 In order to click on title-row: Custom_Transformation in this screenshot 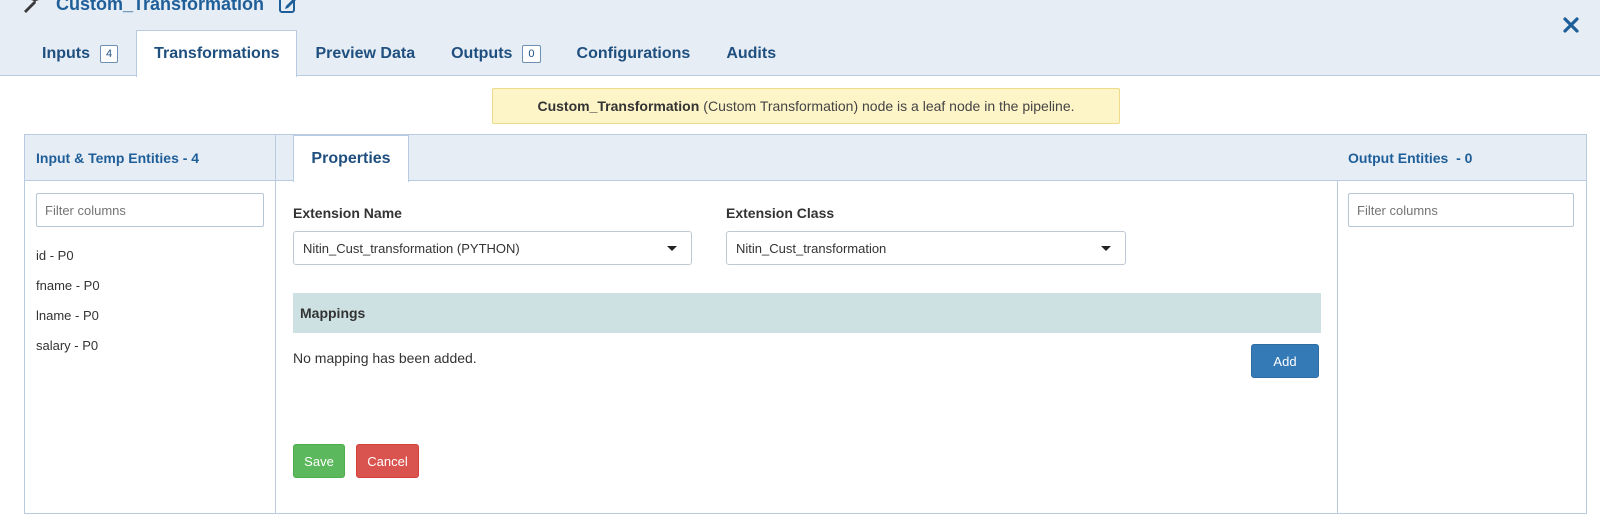, I will do `click(160, 8)`.